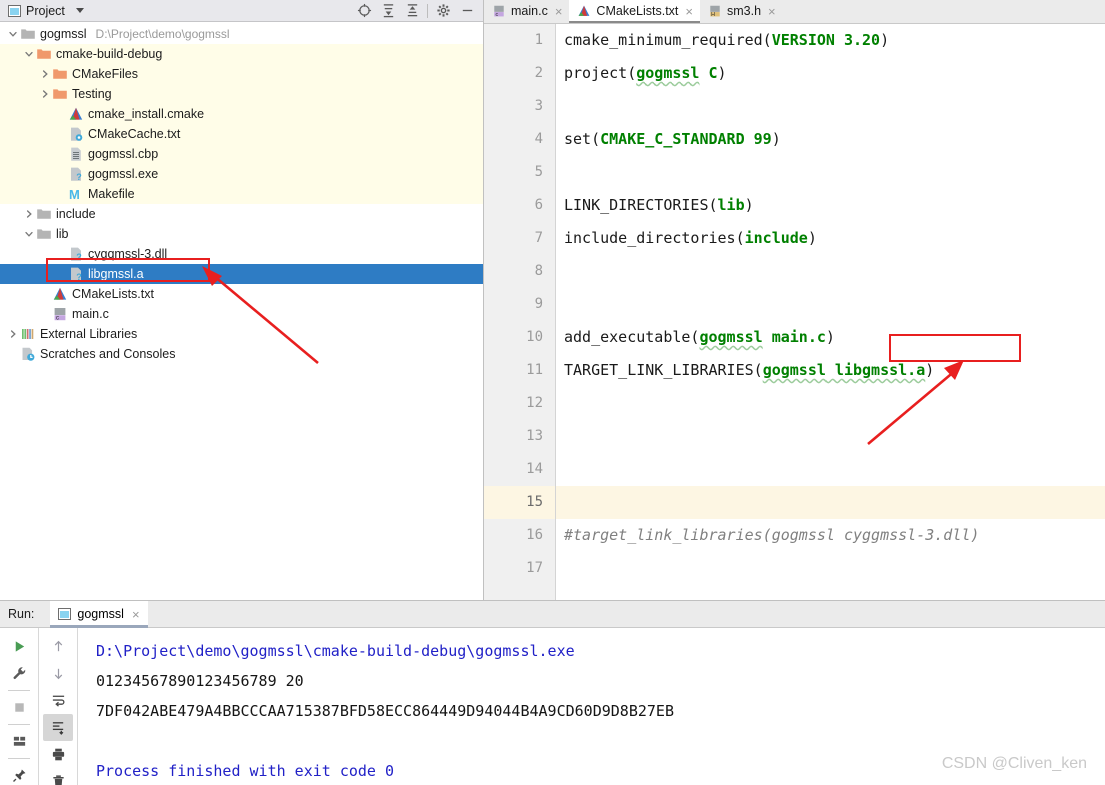  What do you see at coordinates (519, 436) in the screenshot?
I see `line-number: 13` at bounding box center [519, 436].